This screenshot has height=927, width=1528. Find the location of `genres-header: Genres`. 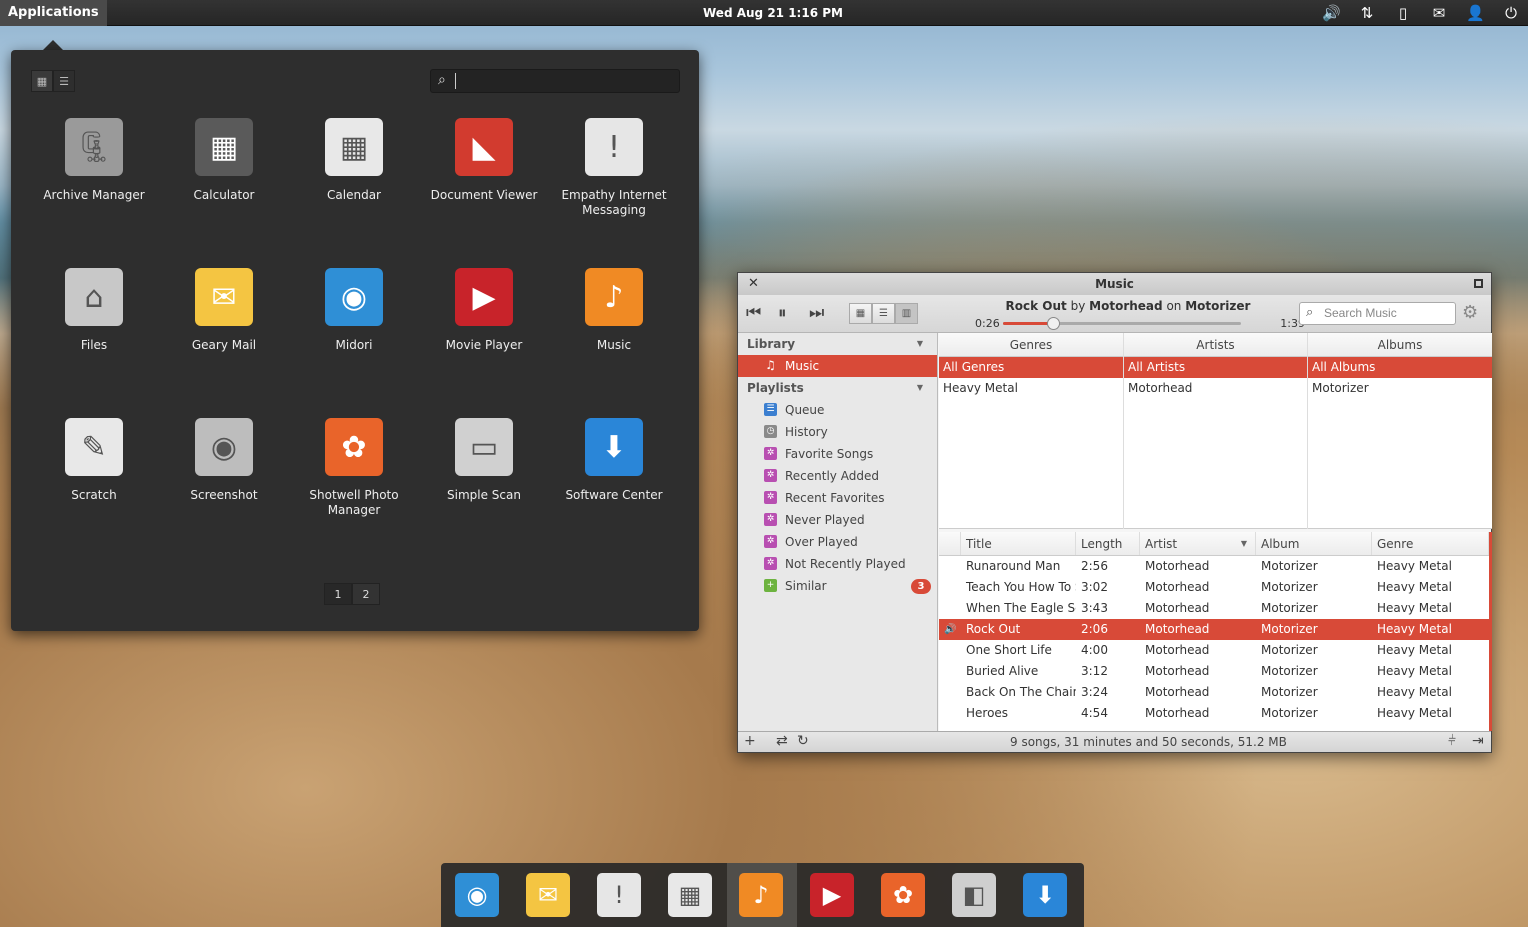

genres-header: Genres is located at coordinates (1031, 345).